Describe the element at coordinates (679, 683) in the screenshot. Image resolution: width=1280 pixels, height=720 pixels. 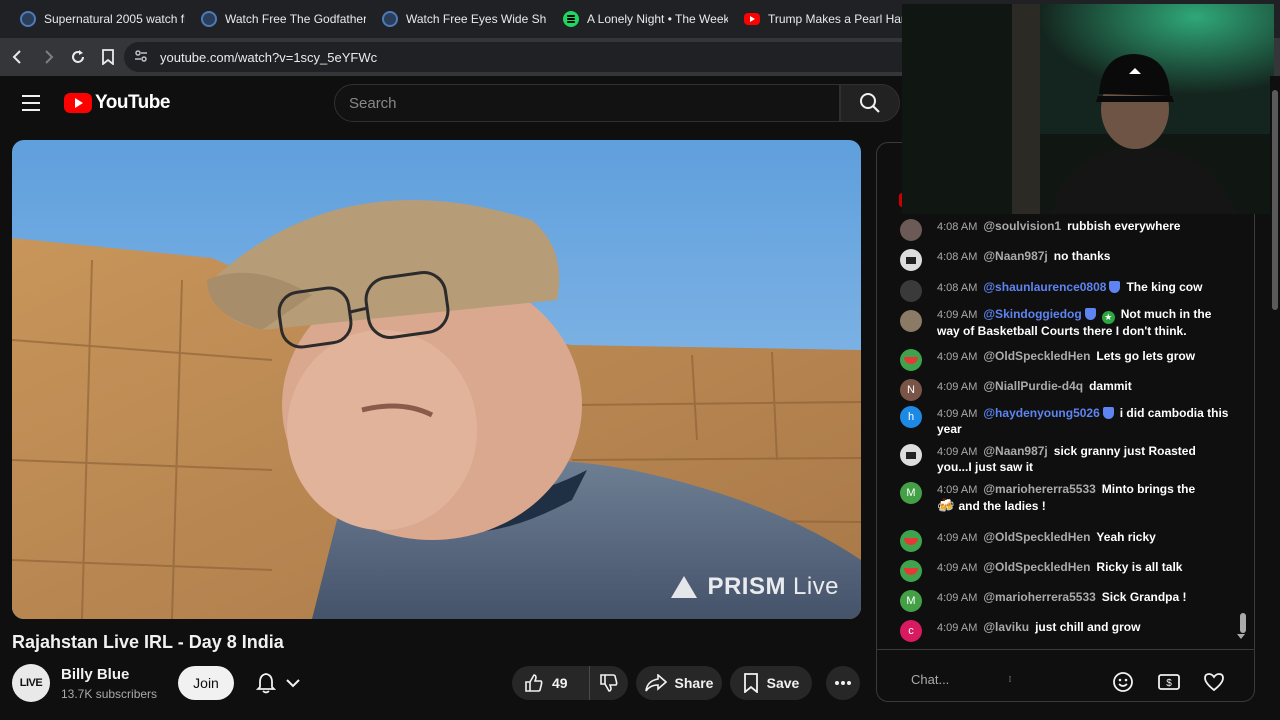
I see `share-button: Share` at that location.